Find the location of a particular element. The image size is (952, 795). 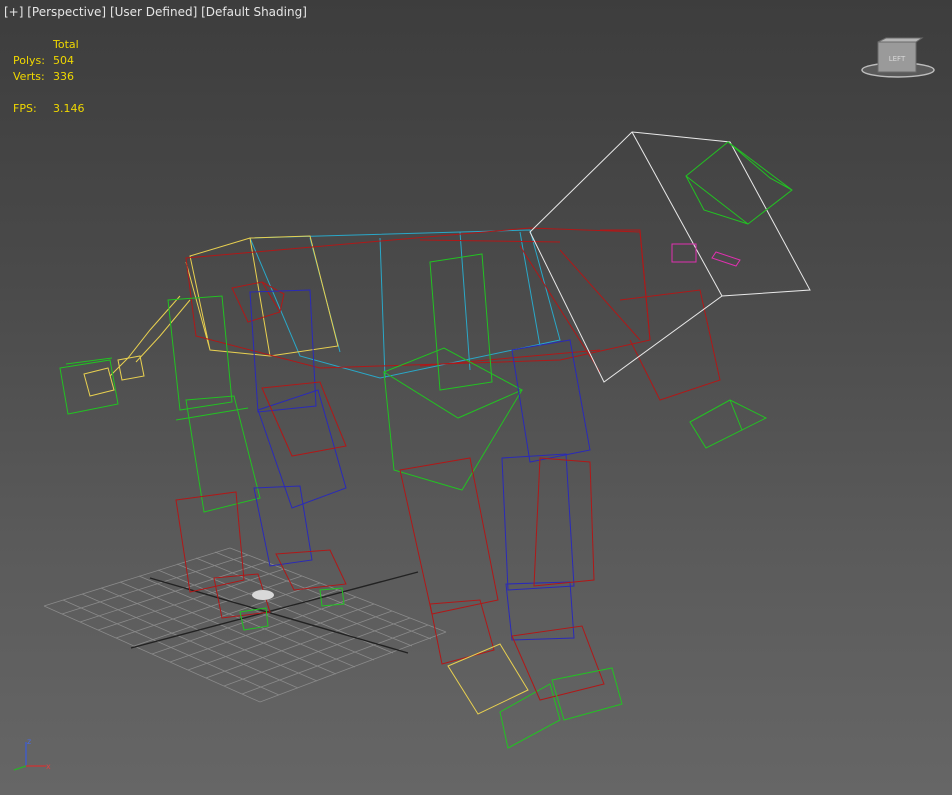

pelvis-wire is located at coordinates (262, 296).